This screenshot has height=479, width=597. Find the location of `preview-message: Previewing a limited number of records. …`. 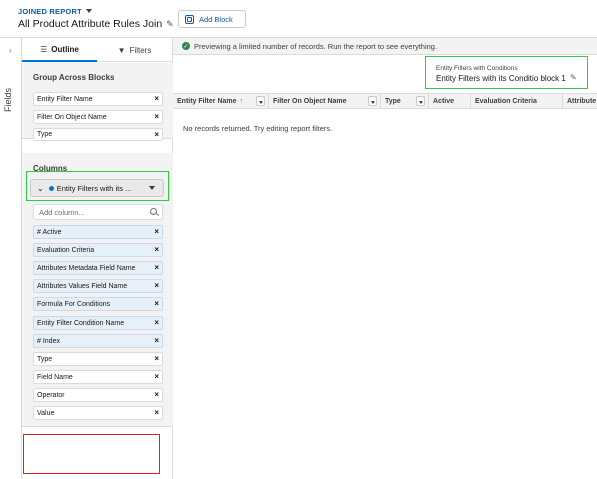

preview-message: Previewing a limited number of records. … is located at coordinates (316, 46).